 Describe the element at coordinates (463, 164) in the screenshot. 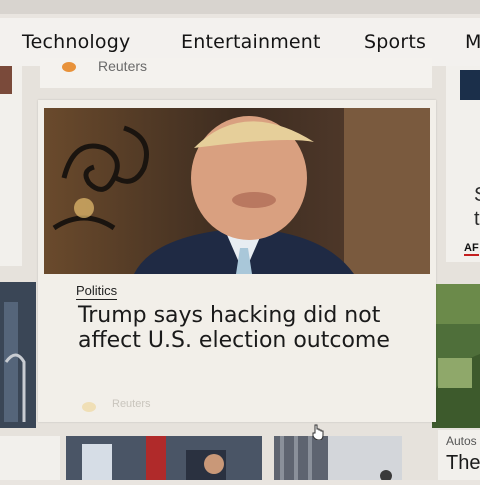

I see `right-side-card-top: S t AF` at that location.